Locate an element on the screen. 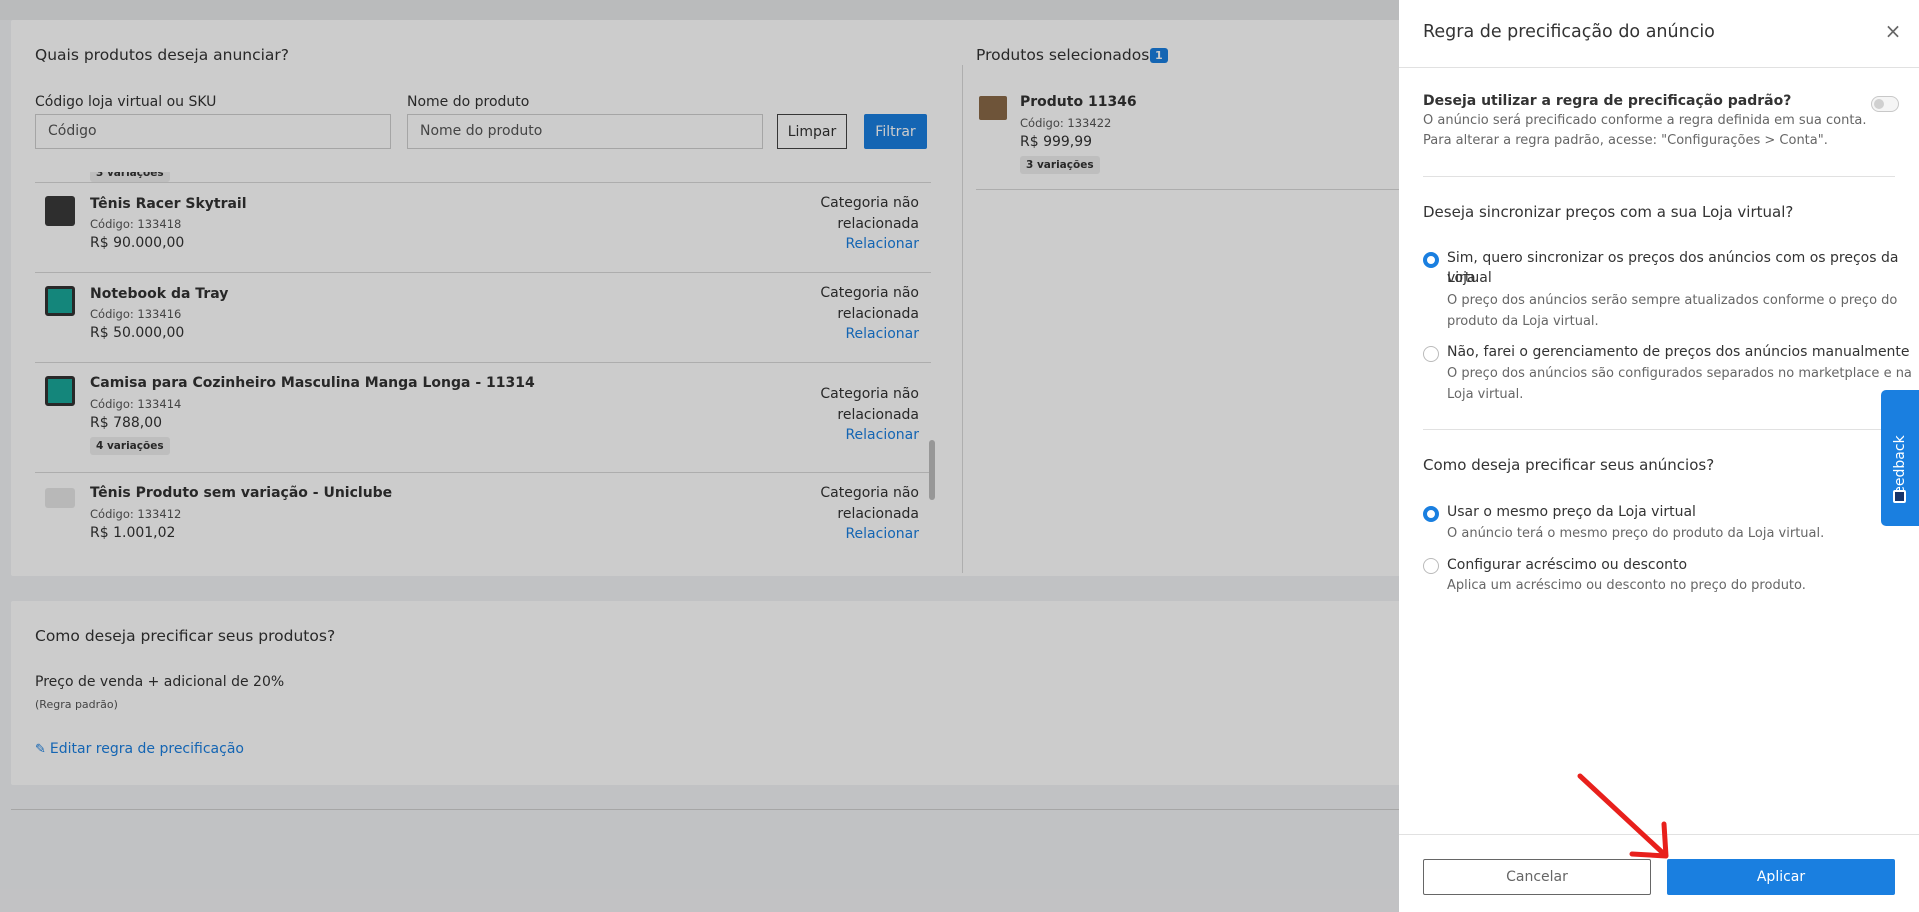 The width and height of the screenshot is (1919, 912). pricing-question: Como deseja precificar seus anúncios? is located at coordinates (1569, 465).